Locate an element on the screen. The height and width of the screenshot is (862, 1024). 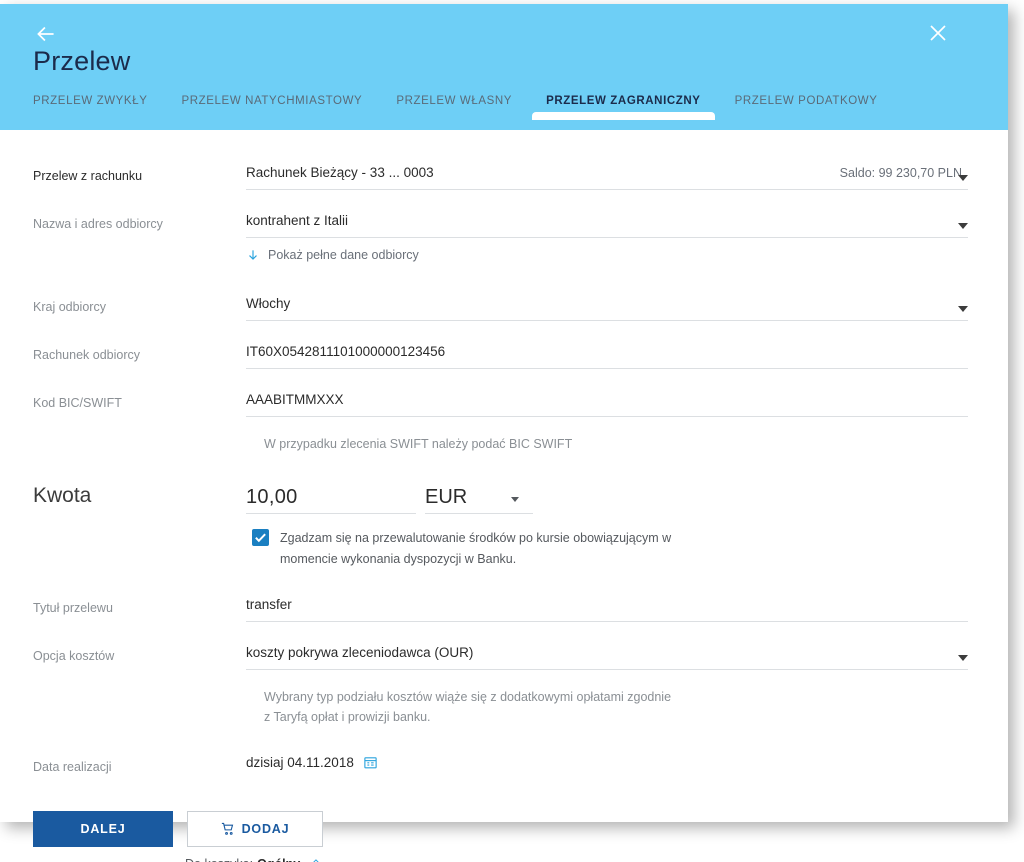
country-value: Włochy is located at coordinates (268, 303).